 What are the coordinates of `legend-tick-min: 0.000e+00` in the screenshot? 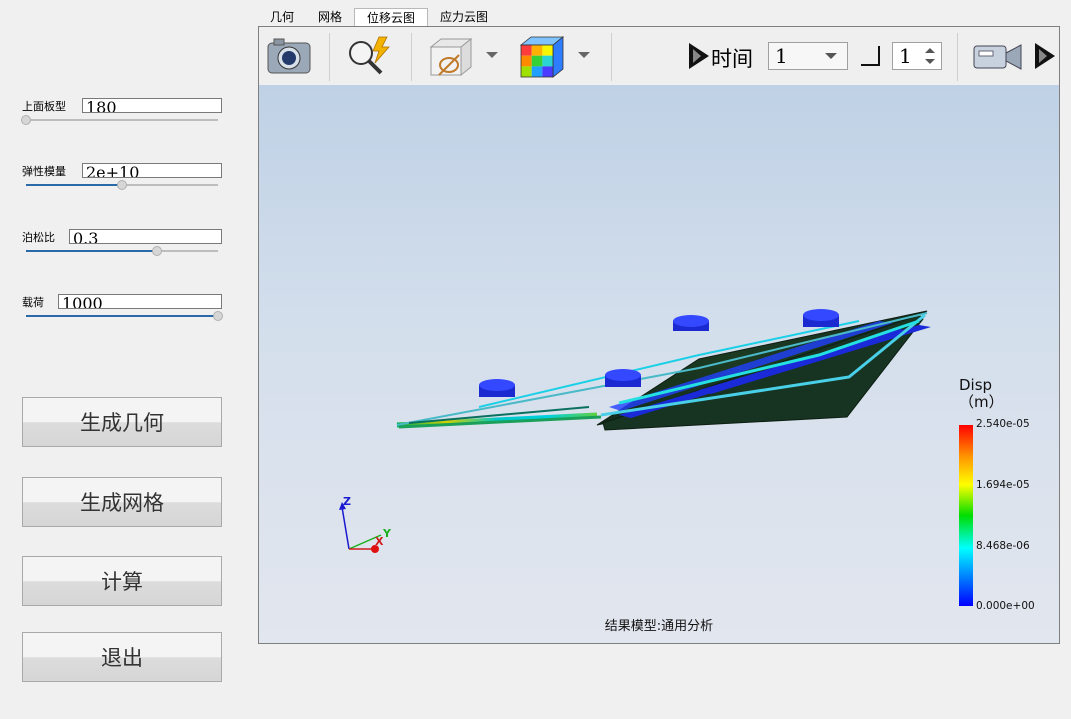 It's located at (1005, 606).